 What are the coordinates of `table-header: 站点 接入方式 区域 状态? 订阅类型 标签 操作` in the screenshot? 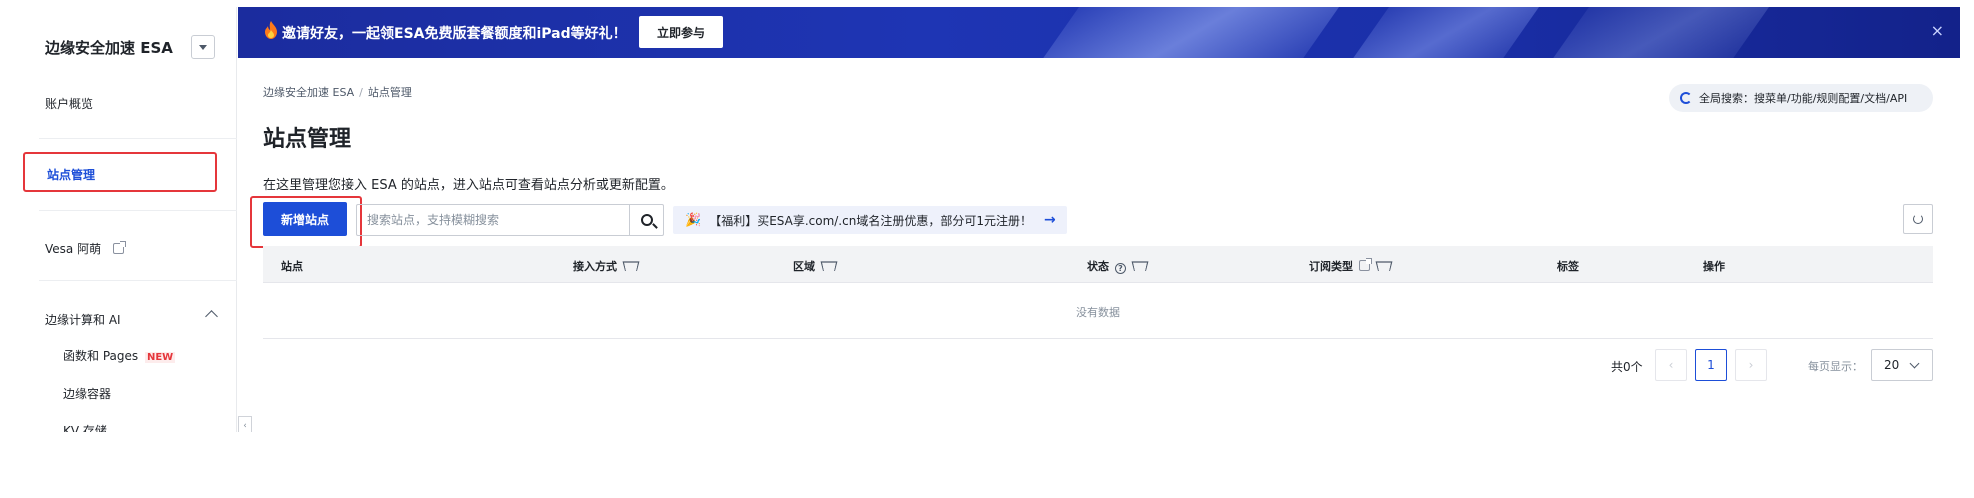 It's located at (1098, 264).